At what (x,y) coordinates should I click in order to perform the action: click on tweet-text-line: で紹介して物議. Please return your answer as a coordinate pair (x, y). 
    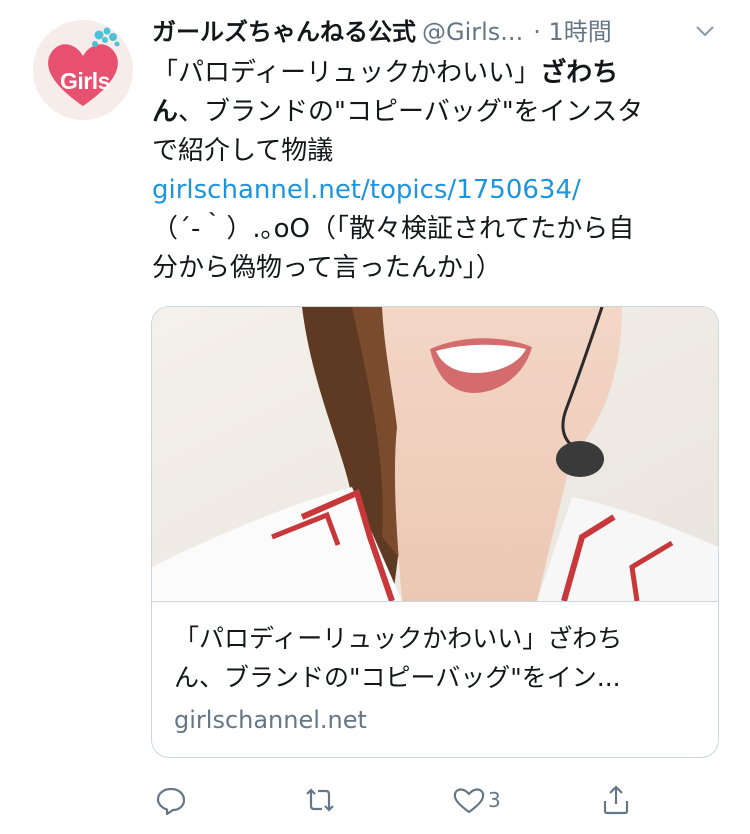
    Looking at the image, I should click on (243, 151).